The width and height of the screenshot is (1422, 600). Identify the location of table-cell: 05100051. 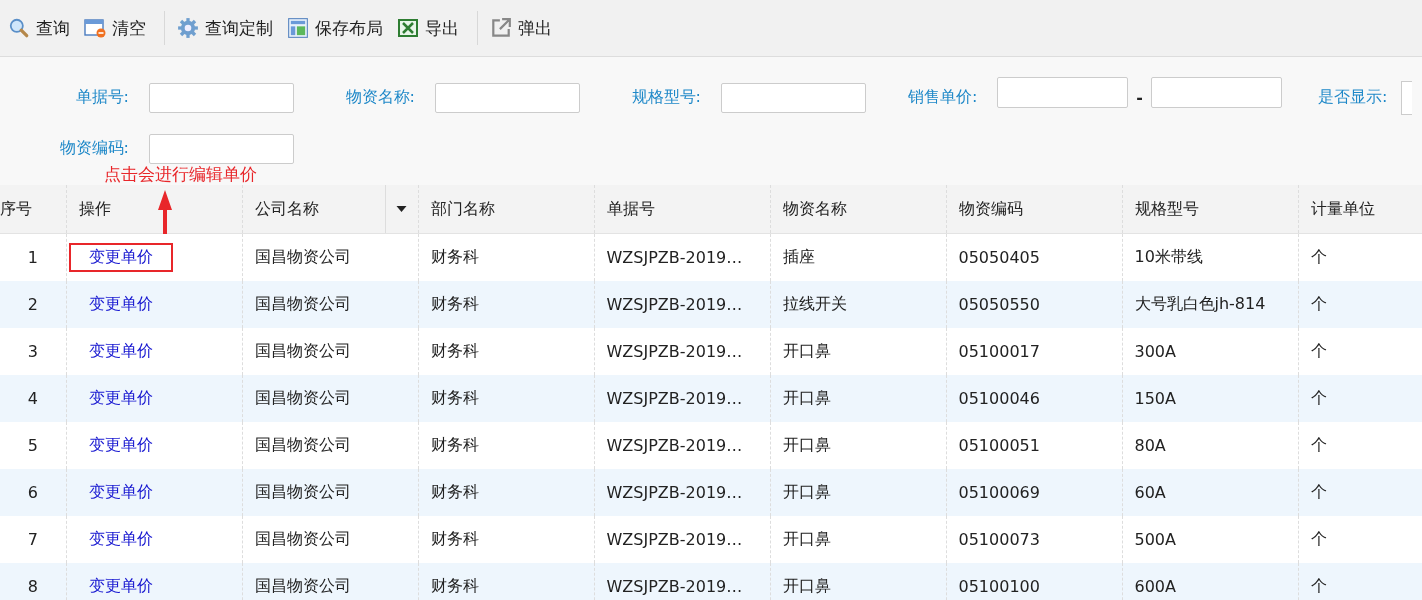
(999, 445).